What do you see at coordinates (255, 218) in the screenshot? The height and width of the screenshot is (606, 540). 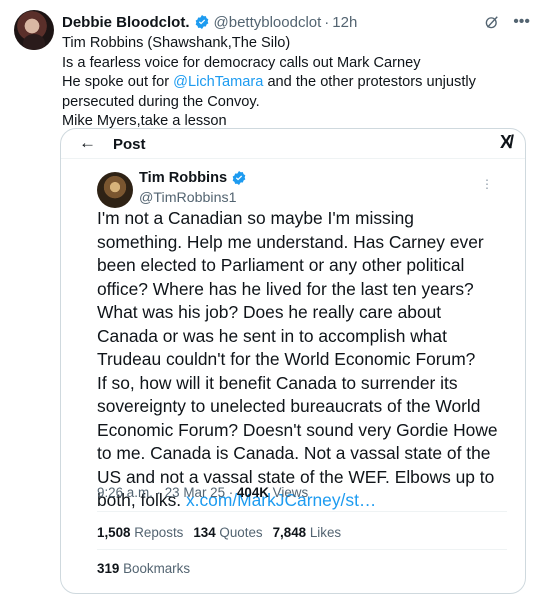 I see `quoted-text-line: I'm not a Canadian so maybe I'm missing` at bounding box center [255, 218].